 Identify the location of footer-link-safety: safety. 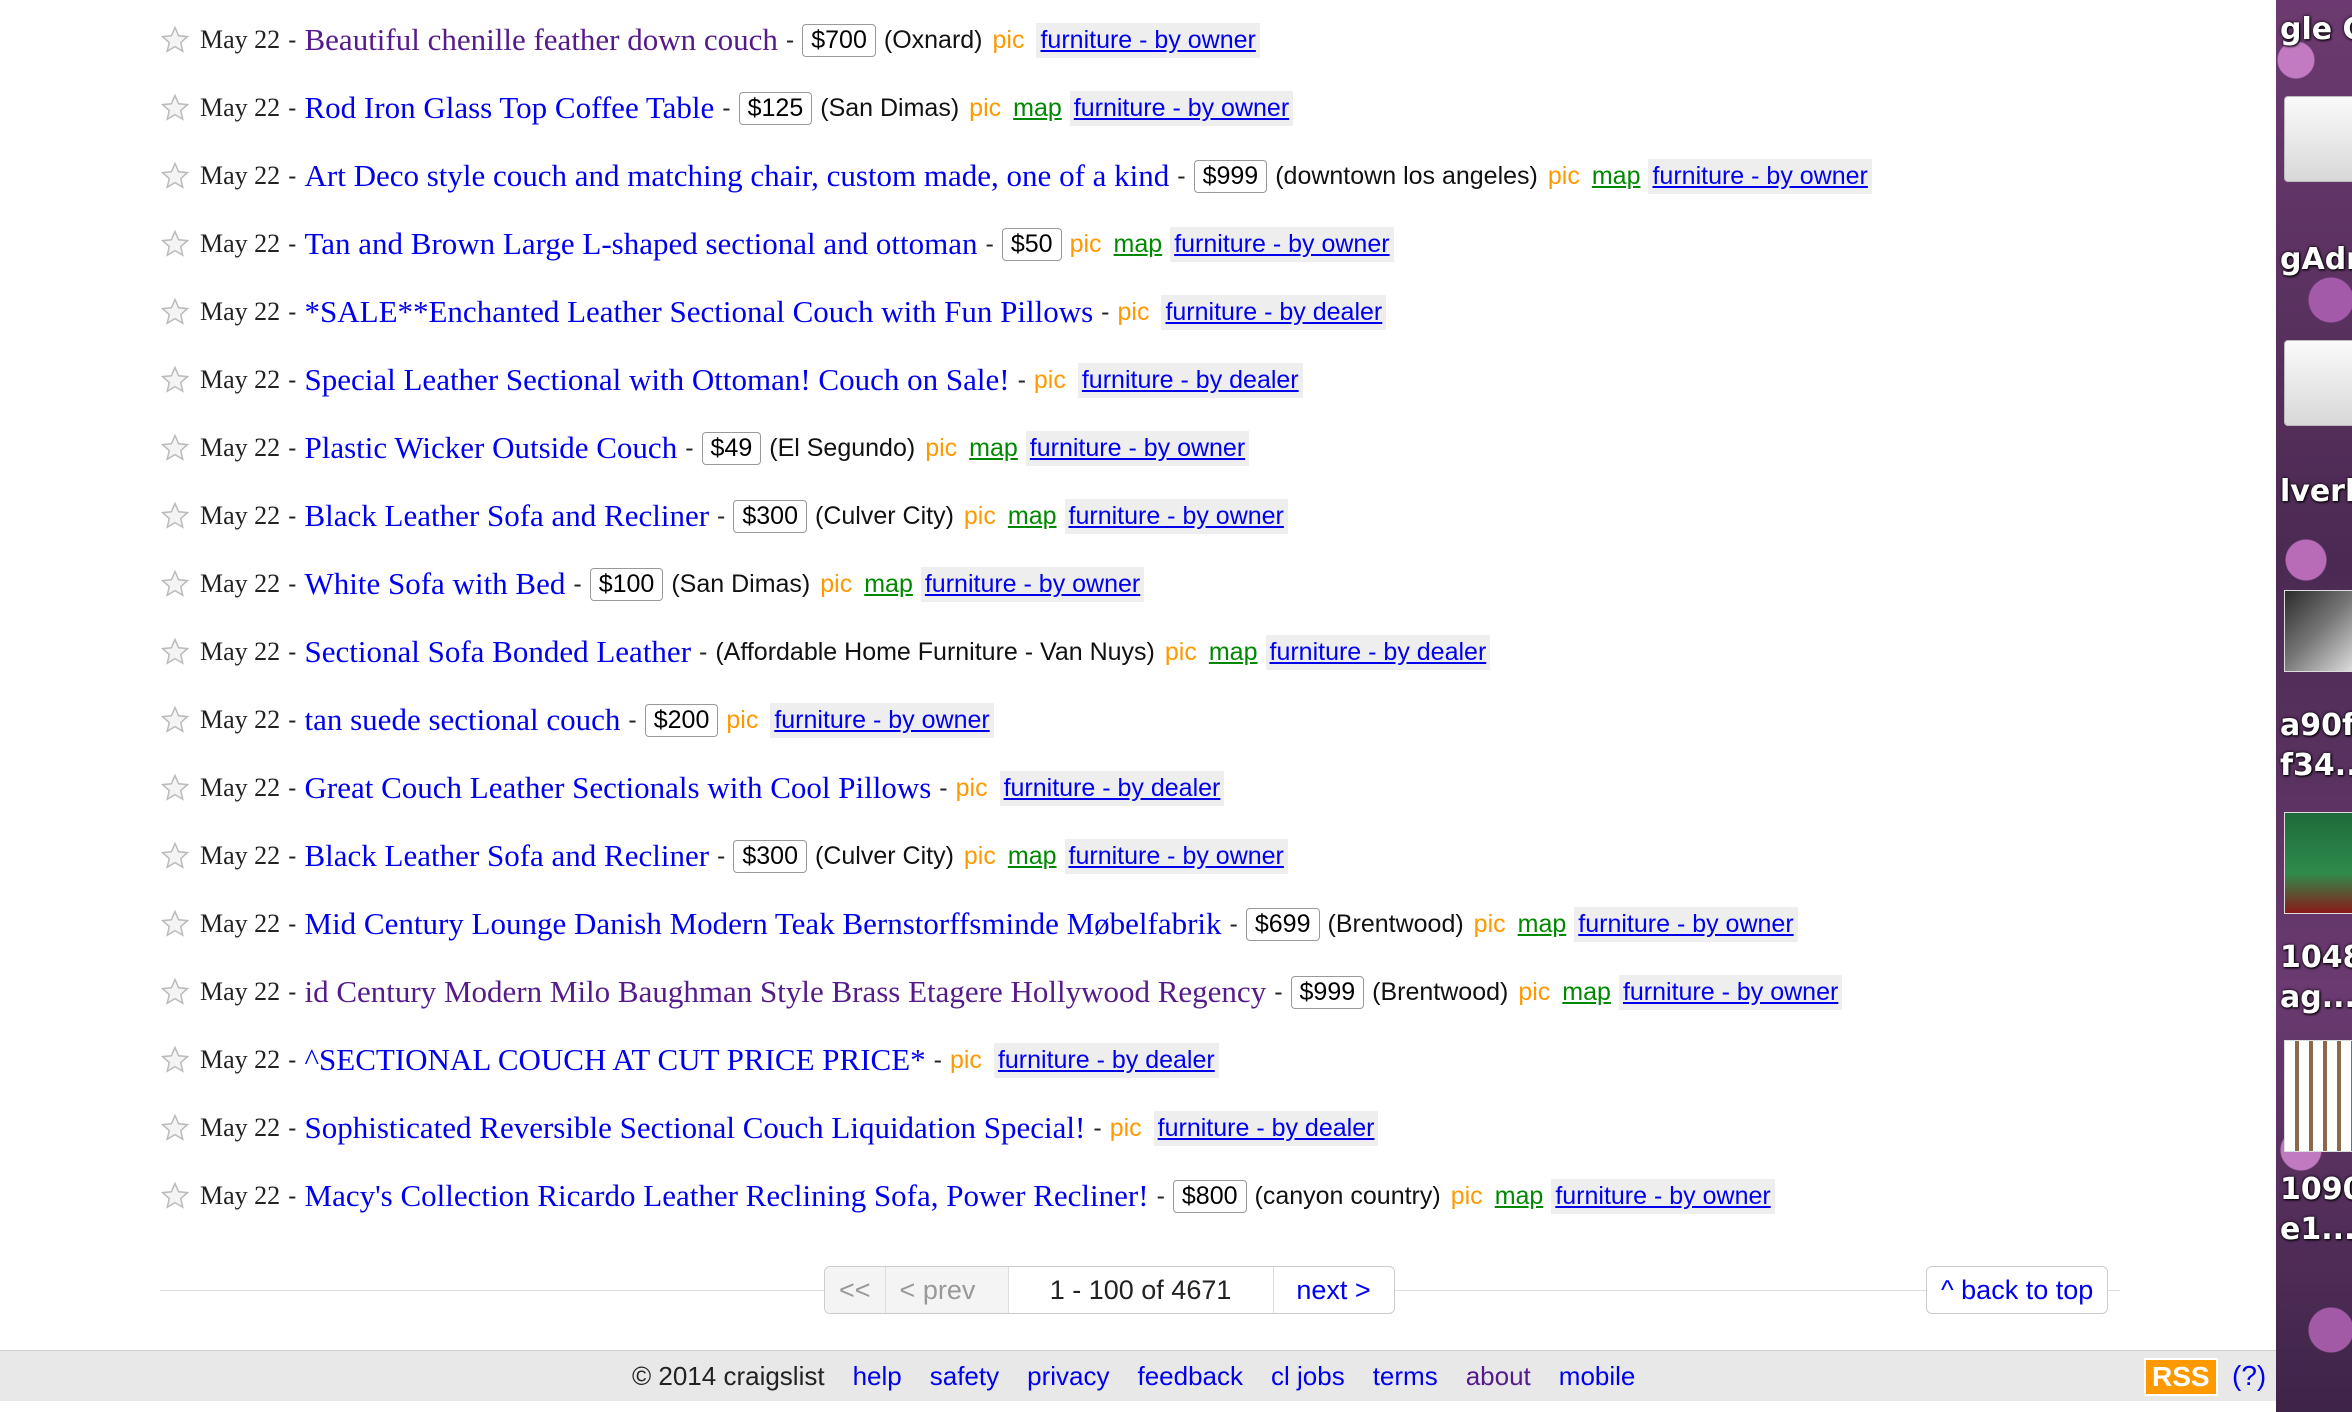
(964, 1376).